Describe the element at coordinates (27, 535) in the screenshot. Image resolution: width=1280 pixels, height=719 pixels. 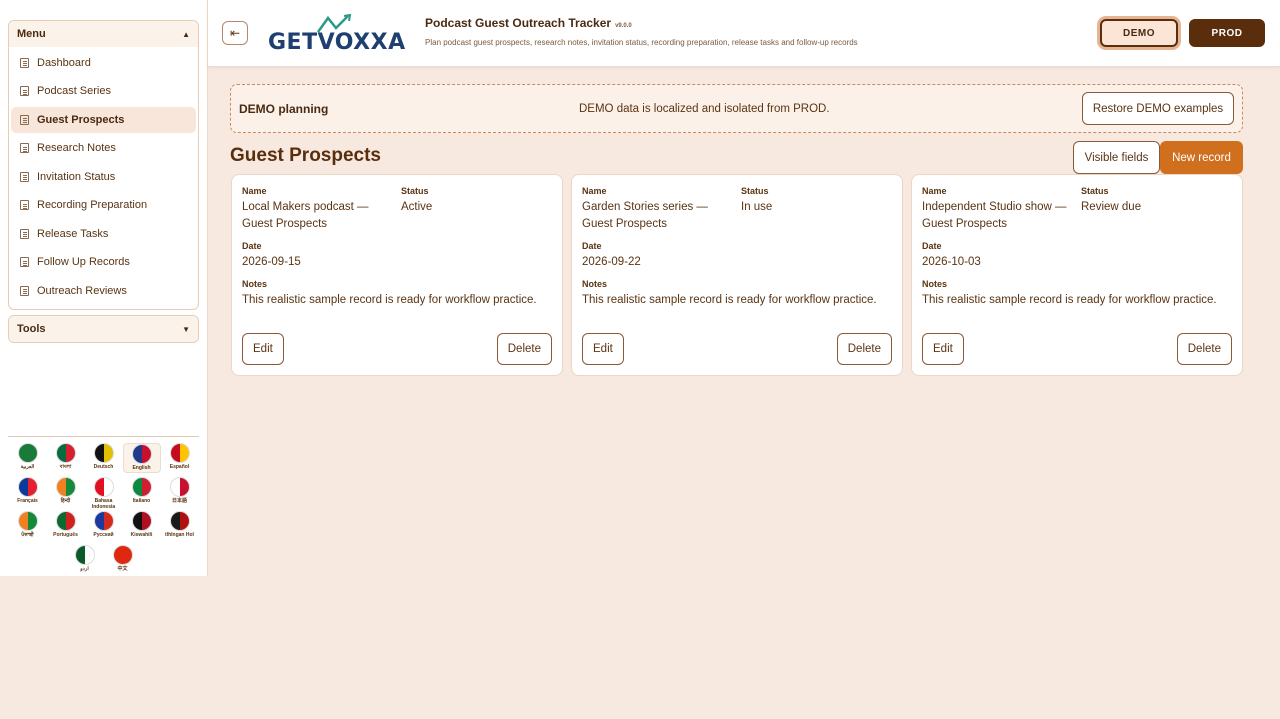
I see `language-name: ਪੰਜਾਬੀ` at that location.